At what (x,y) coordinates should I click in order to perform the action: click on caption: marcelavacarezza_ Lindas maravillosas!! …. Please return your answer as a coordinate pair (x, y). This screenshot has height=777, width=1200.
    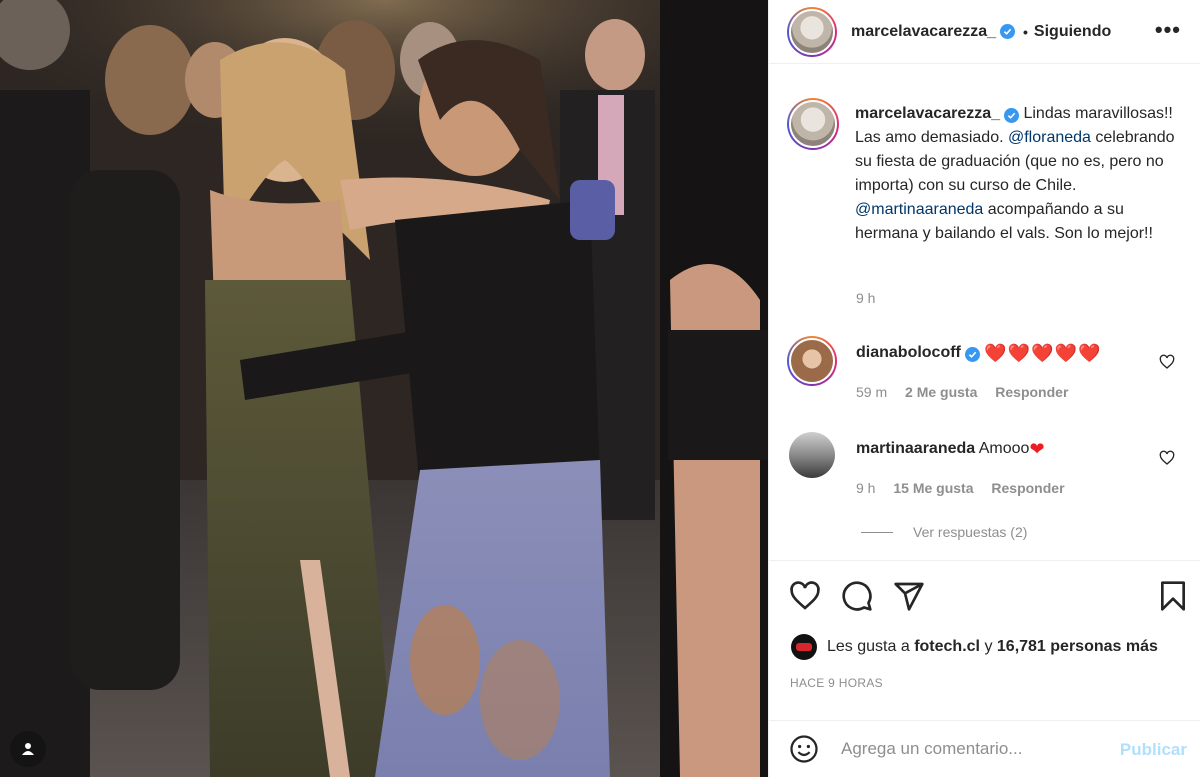
    Looking at the image, I should click on (987, 172).